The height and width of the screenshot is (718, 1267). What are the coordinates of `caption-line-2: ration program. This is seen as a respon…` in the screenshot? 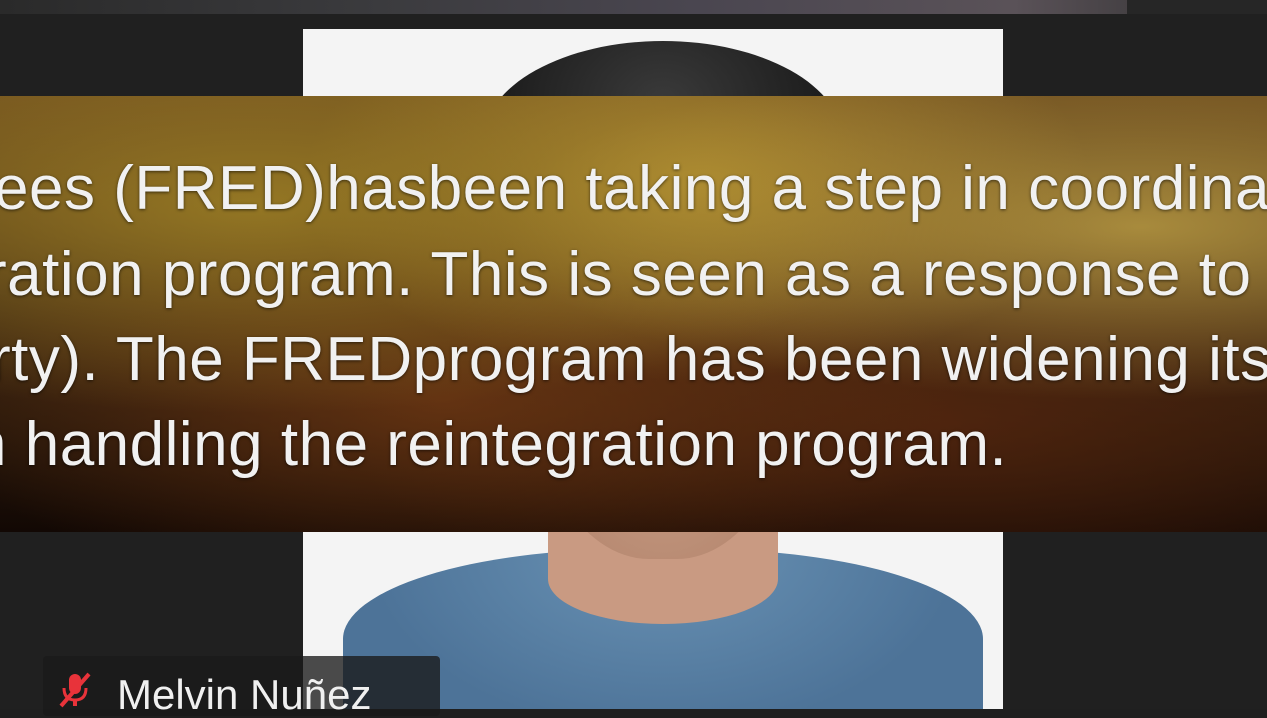 It's located at (626, 274).